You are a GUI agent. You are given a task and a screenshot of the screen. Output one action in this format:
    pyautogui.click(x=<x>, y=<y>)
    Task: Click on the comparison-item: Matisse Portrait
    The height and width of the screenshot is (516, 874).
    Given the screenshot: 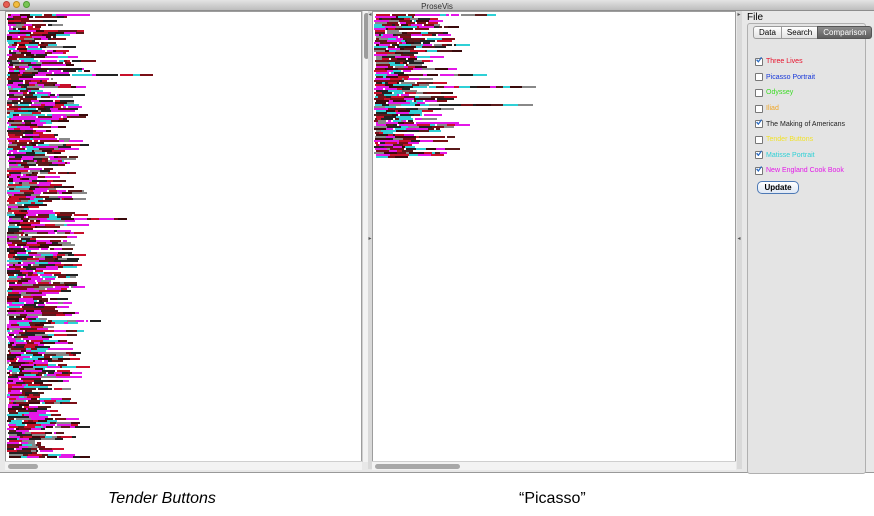 What is the action you would take?
    pyautogui.click(x=800, y=156)
    